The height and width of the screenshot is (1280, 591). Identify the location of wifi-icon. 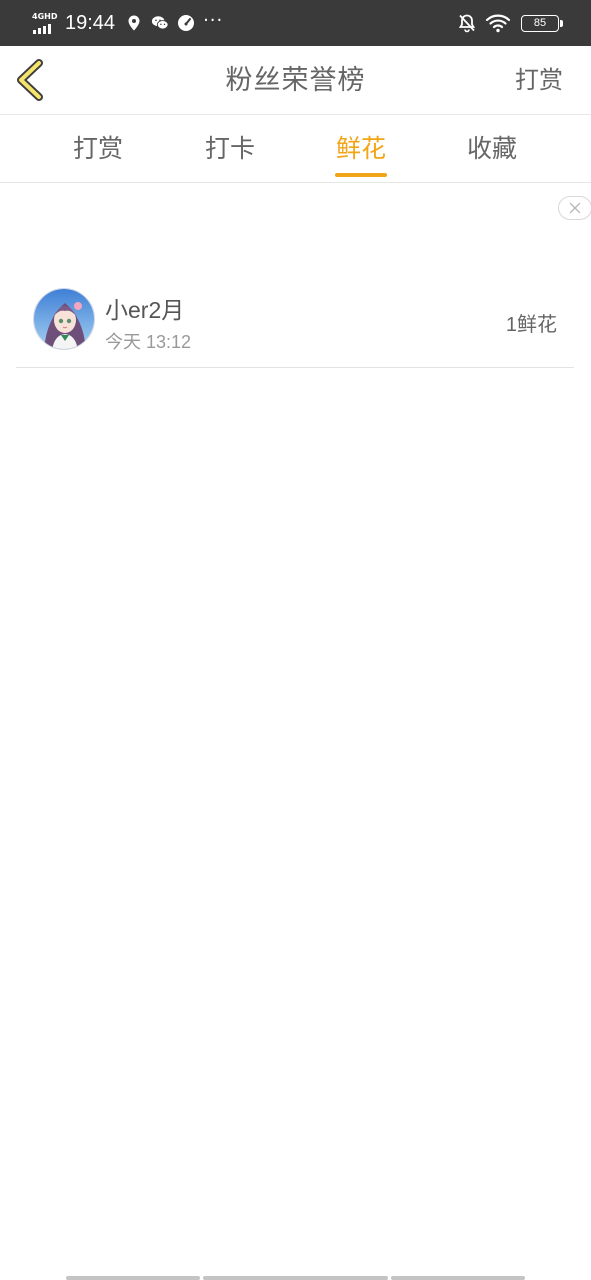
(498, 23).